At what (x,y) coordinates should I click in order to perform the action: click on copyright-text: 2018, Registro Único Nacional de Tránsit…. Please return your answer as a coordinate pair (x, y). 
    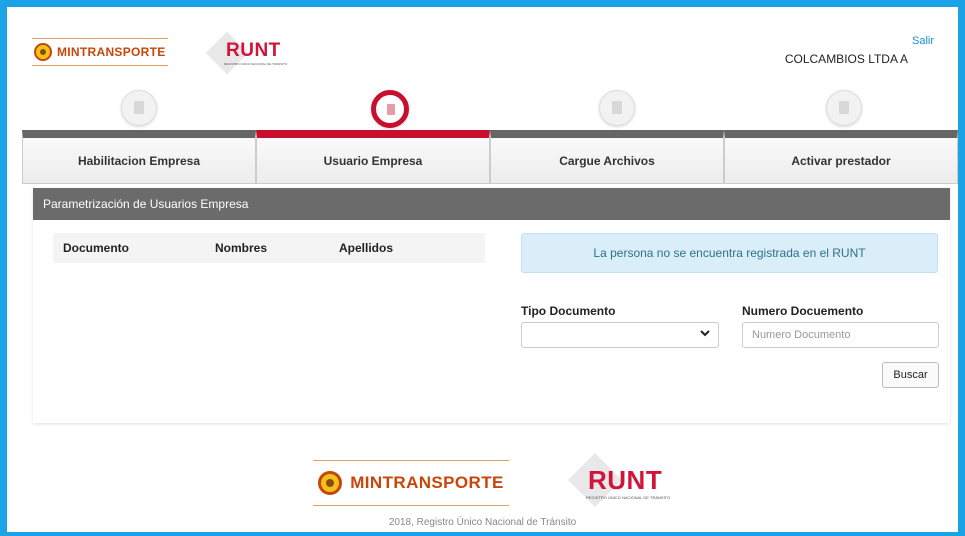
    Looking at the image, I should click on (482, 522).